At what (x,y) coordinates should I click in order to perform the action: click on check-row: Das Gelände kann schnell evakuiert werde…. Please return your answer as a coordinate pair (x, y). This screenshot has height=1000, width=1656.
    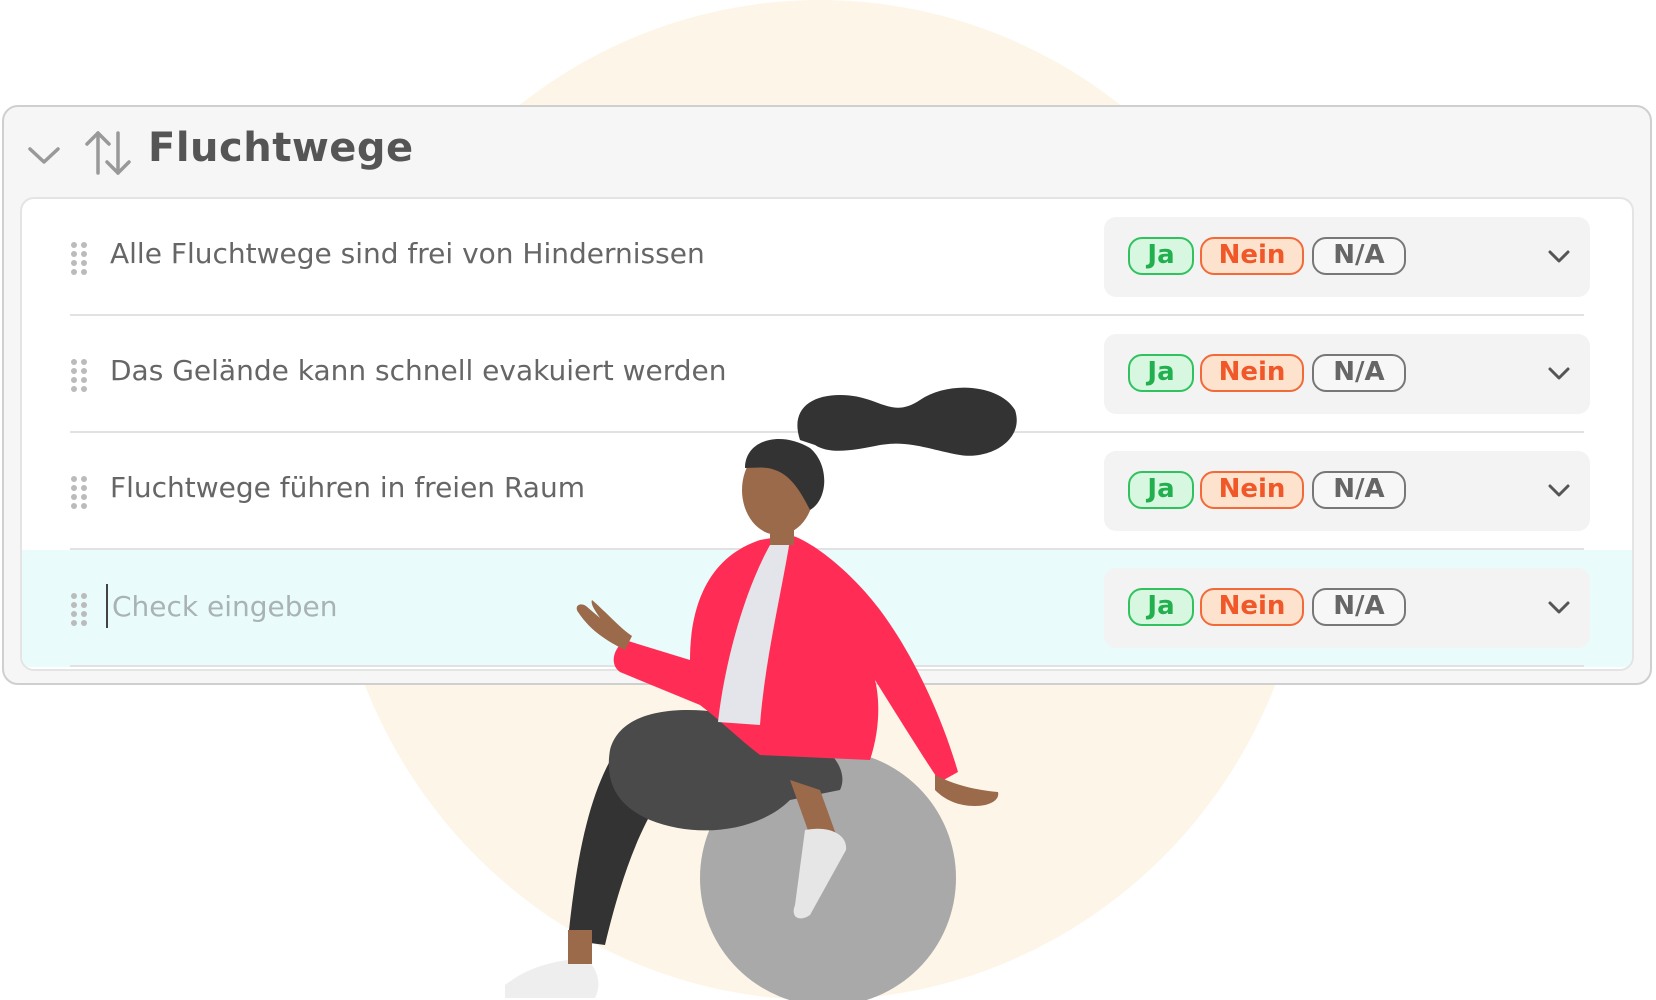
    Looking at the image, I should click on (827, 374).